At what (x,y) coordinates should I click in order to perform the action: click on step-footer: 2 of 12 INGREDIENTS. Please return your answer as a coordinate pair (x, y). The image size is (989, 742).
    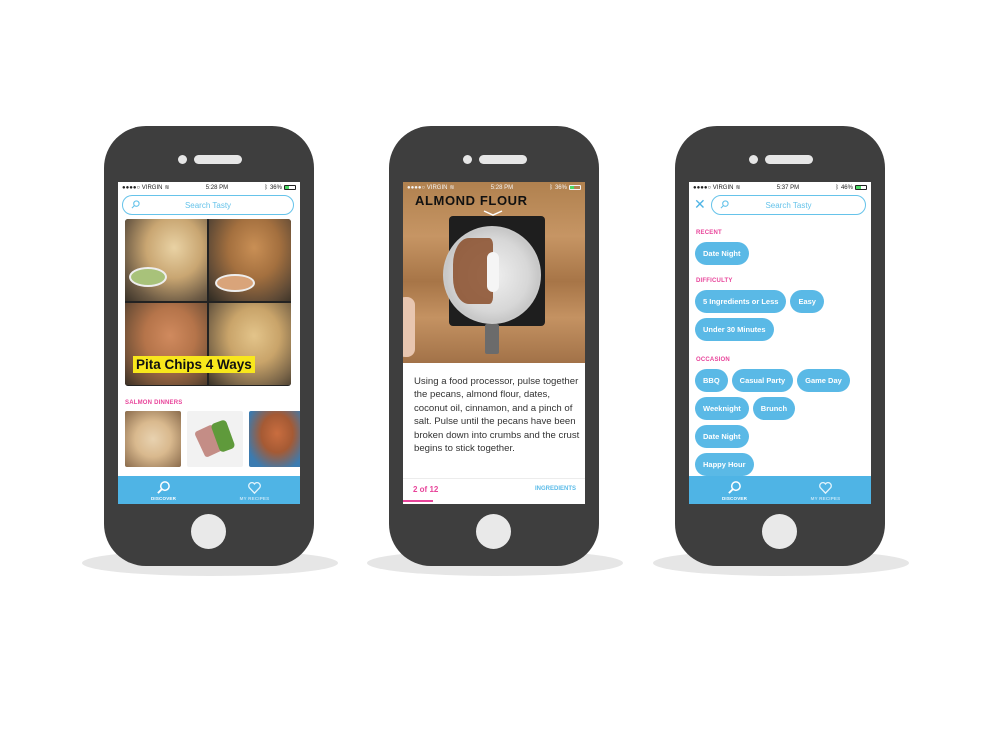
    Looking at the image, I should click on (494, 490).